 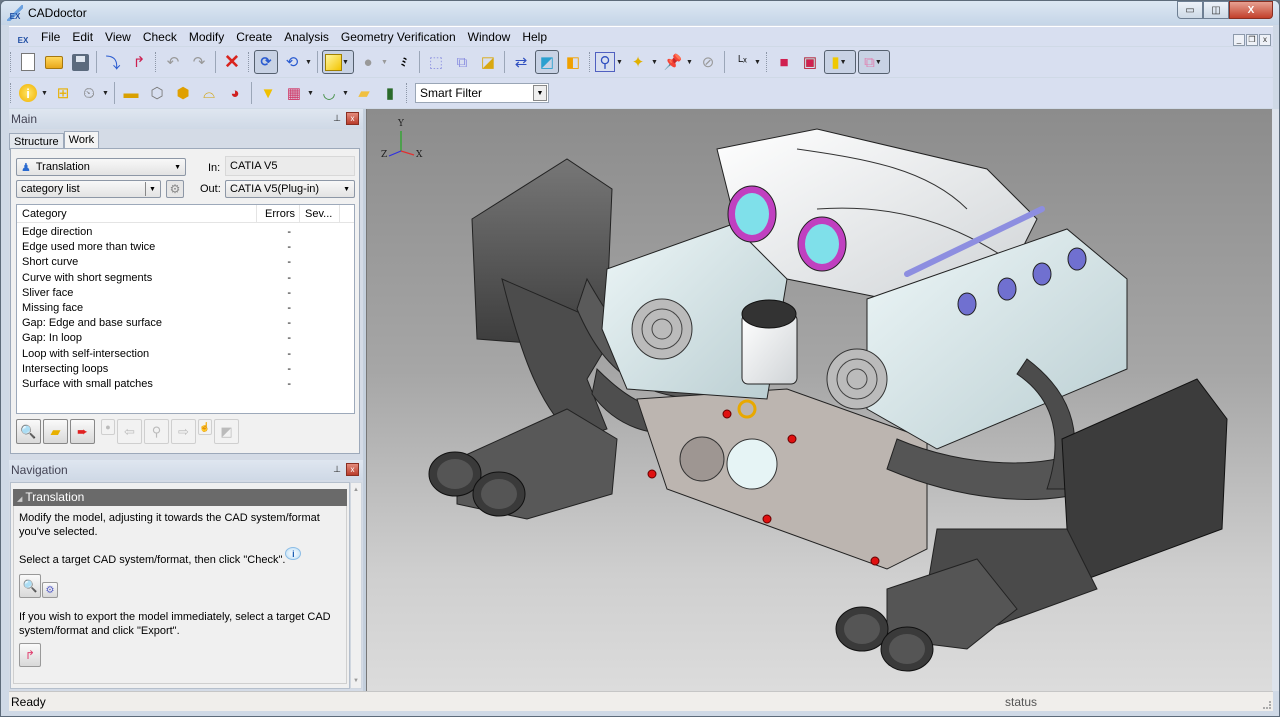 What do you see at coordinates (384, 62) in the screenshot?
I see `sphere-dropdown: ▼` at bounding box center [384, 62].